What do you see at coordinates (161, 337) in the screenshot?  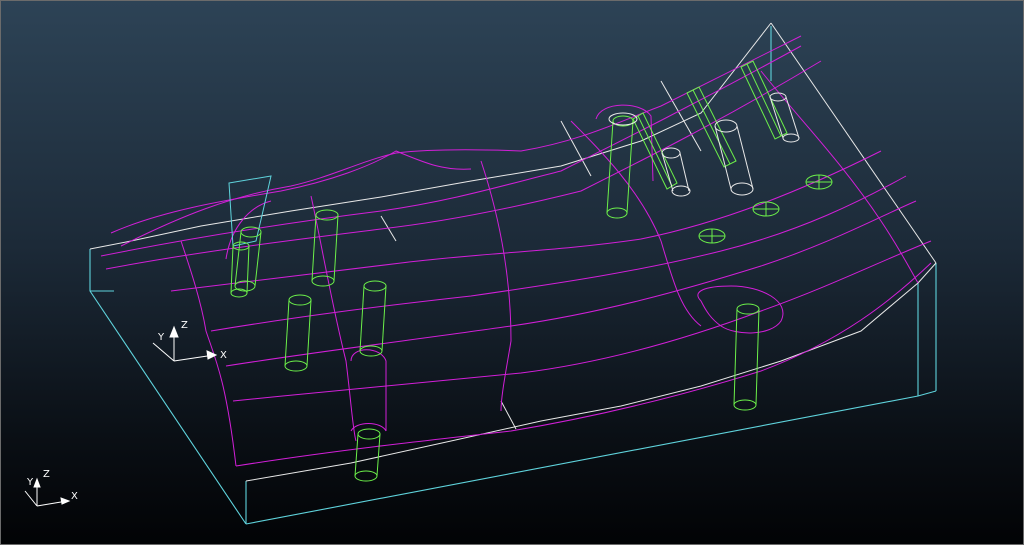 I see `model-axis-y-label: Y` at bounding box center [161, 337].